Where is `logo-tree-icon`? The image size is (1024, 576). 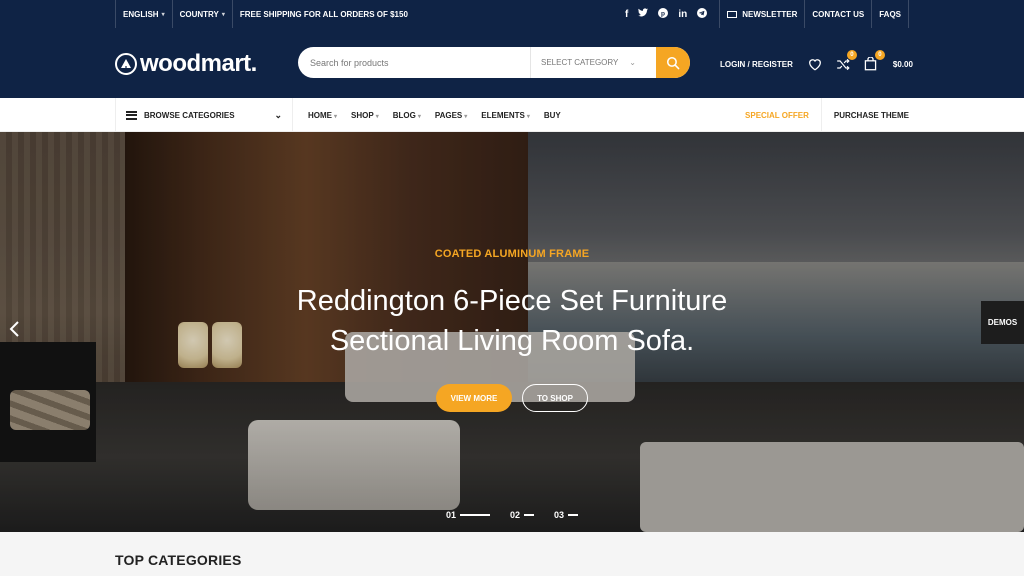 logo-tree-icon is located at coordinates (126, 64).